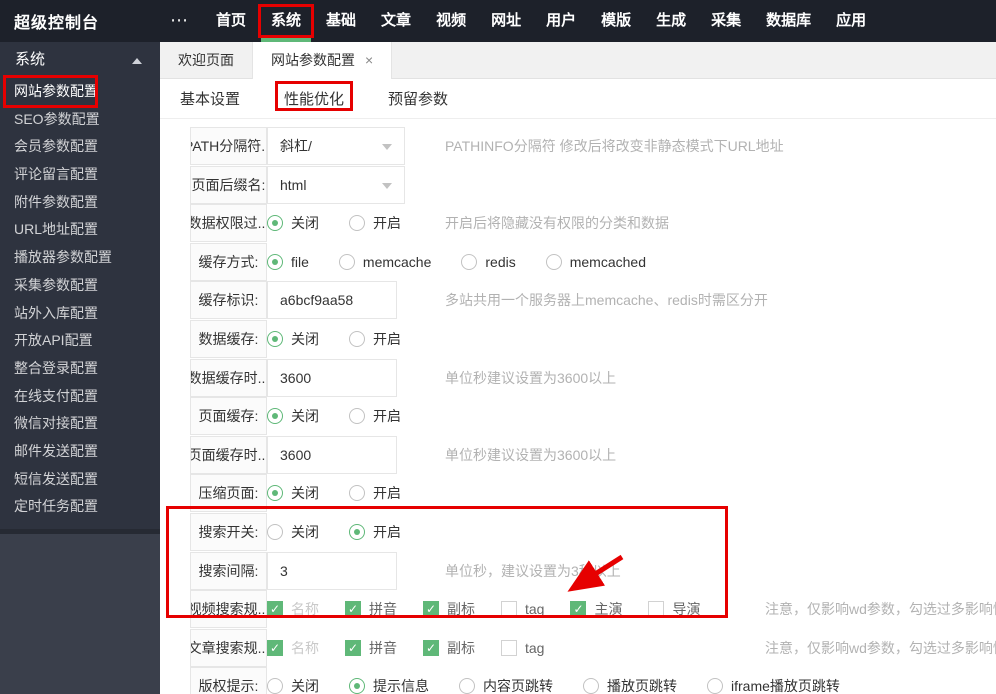 This screenshot has height=694, width=996. What do you see at coordinates (286, 21) in the screenshot?
I see `topnav-item-系统: 系统` at bounding box center [286, 21].